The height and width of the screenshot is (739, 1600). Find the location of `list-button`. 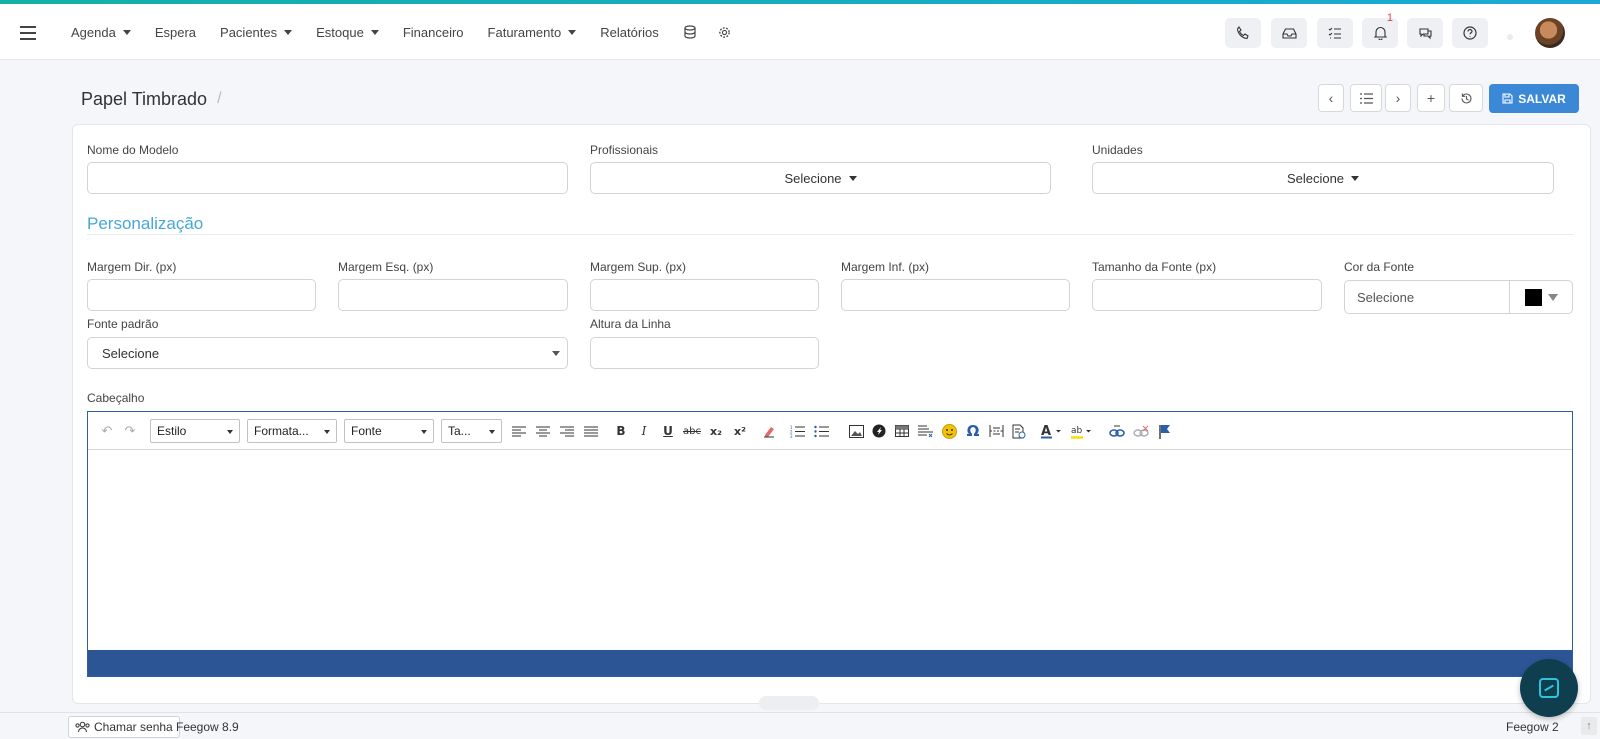

list-button is located at coordinates (1366, 98).